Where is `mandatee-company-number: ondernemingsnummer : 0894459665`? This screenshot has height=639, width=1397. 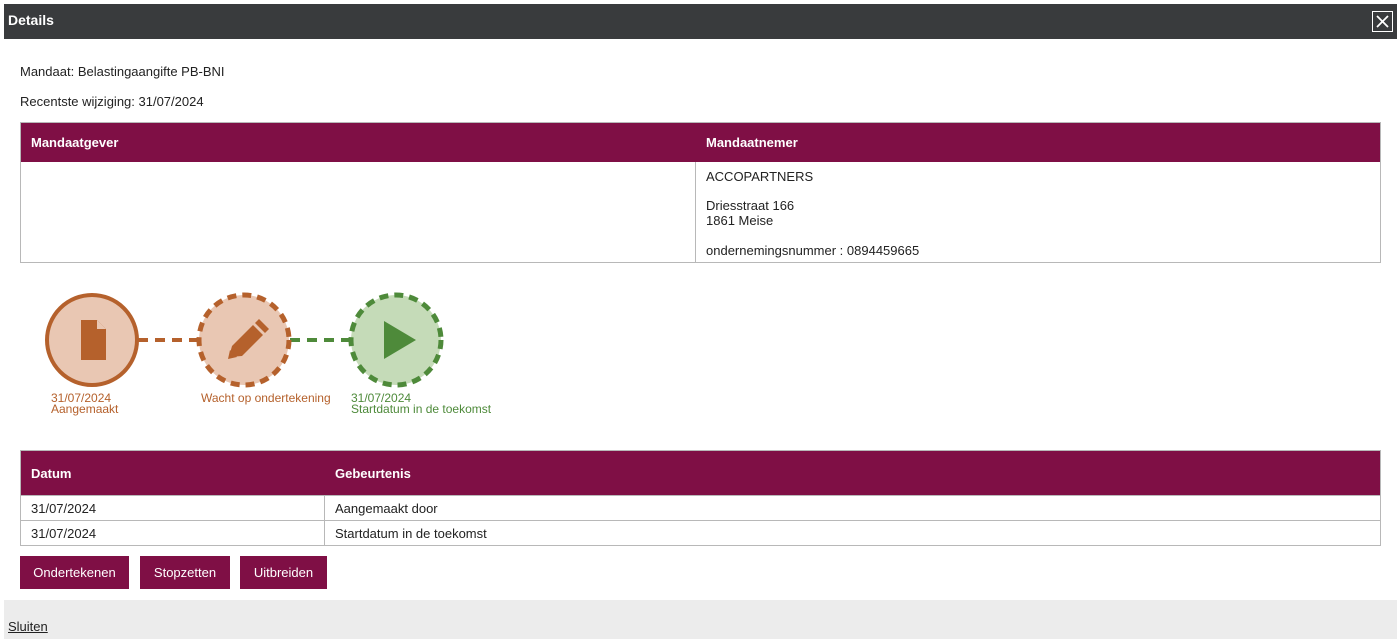
mandatee-company-number: ondernemingsnummer : 0894459665 is located at coordinates (813, 250).